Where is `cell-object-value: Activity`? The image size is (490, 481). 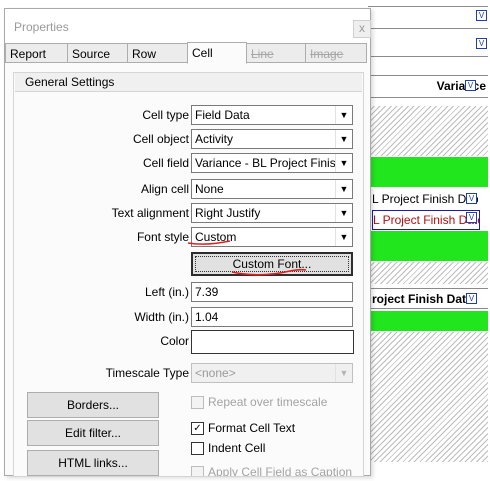 cell-object-value: Activity is located at coordinates (214, 139).